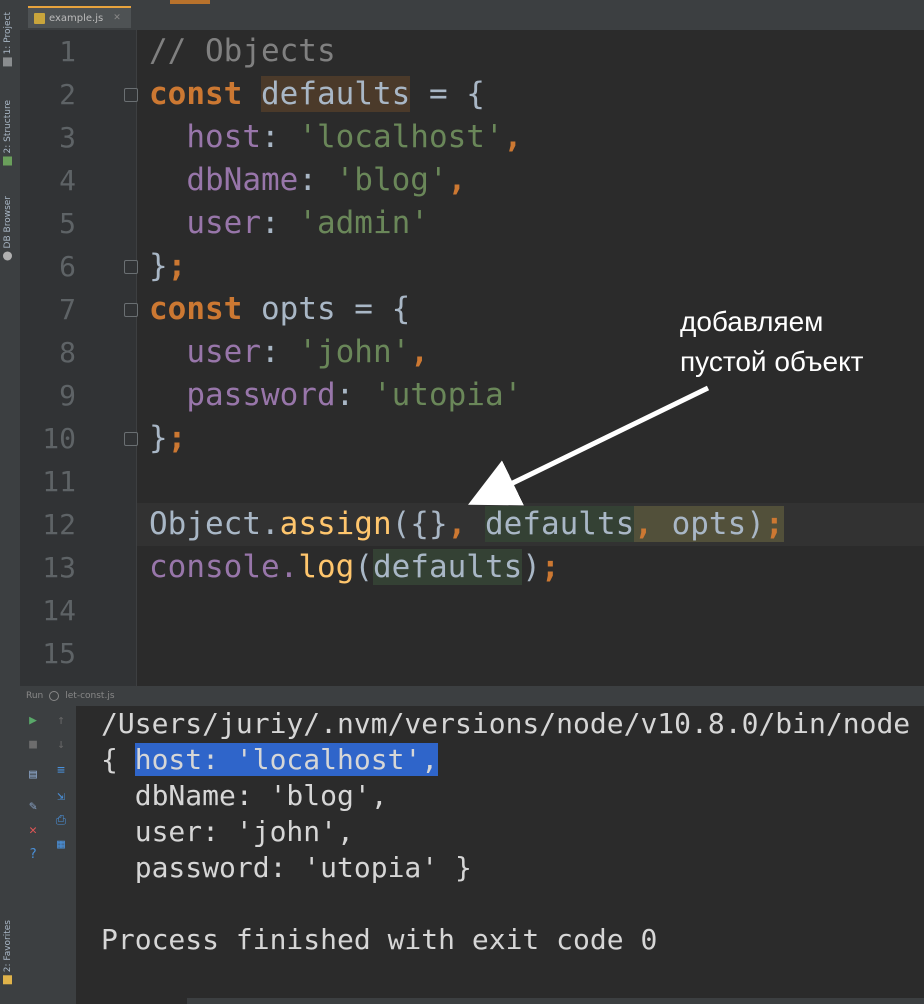 The width and height of the screenshot is (924, 1004). Describe the element at coordinates (244, 795) in the screenshot. I see `console-line-2: dbName: 'blog',` at that location.